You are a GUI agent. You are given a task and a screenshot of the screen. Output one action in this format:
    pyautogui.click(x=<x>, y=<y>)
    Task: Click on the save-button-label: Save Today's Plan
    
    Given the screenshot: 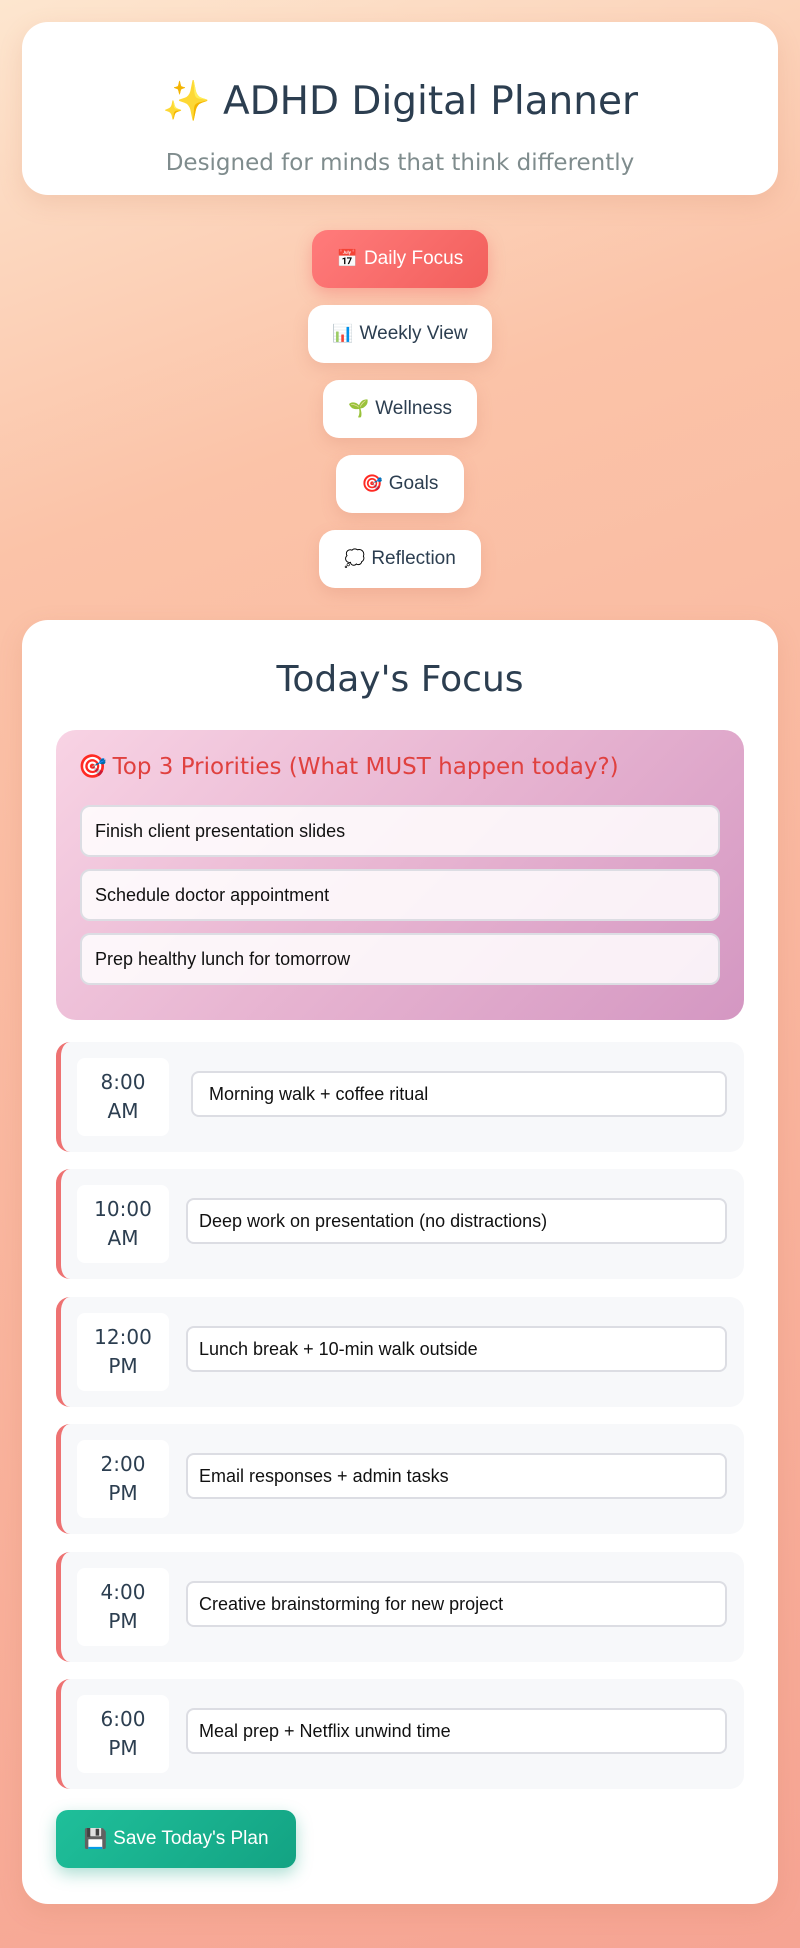 What is the action you would take?
    pyautogui.click(x=191, y=1838)
    